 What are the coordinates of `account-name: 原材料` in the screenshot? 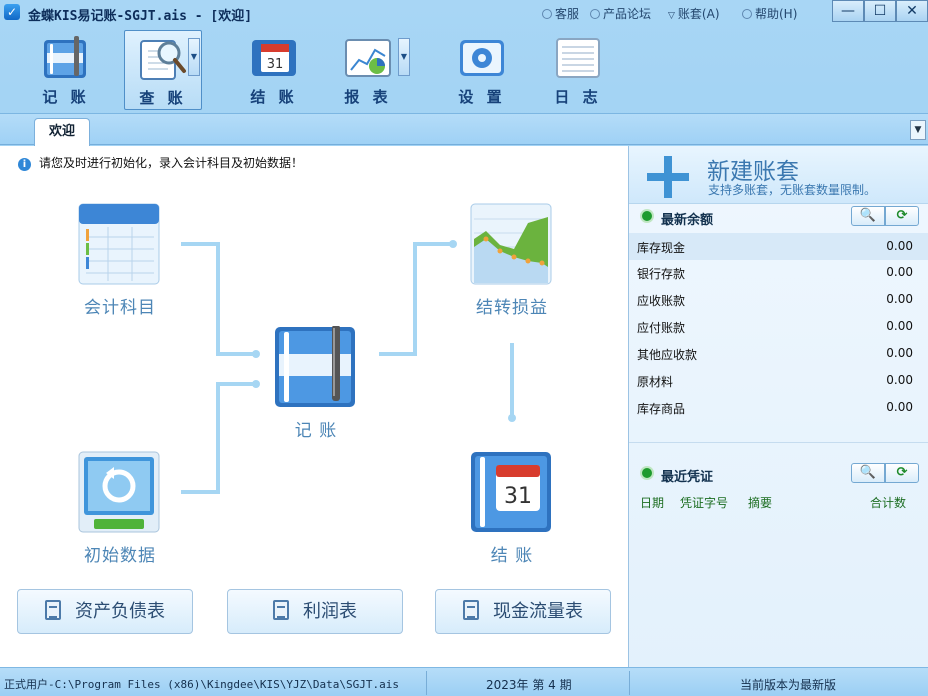 It's located at (655, 382).